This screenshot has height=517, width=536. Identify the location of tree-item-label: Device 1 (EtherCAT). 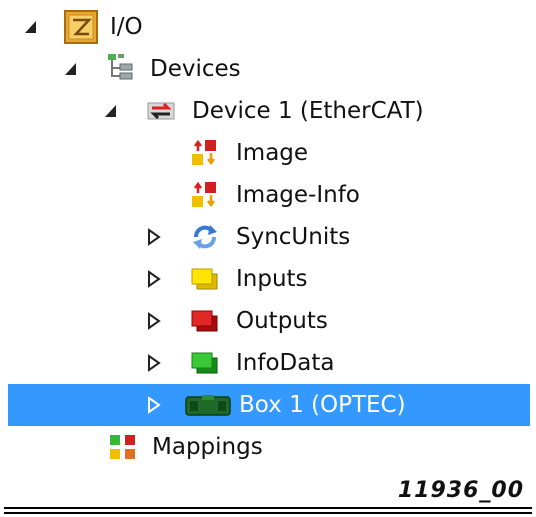
(308, 111).